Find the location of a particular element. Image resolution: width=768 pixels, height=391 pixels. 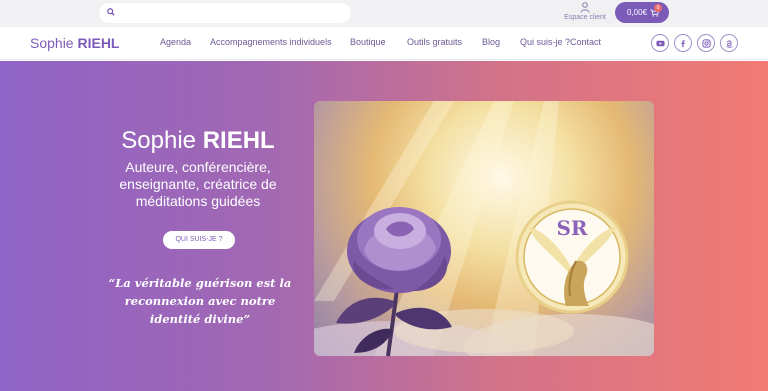

logo-first-name: Sophie is located at coordinates (52, 43).